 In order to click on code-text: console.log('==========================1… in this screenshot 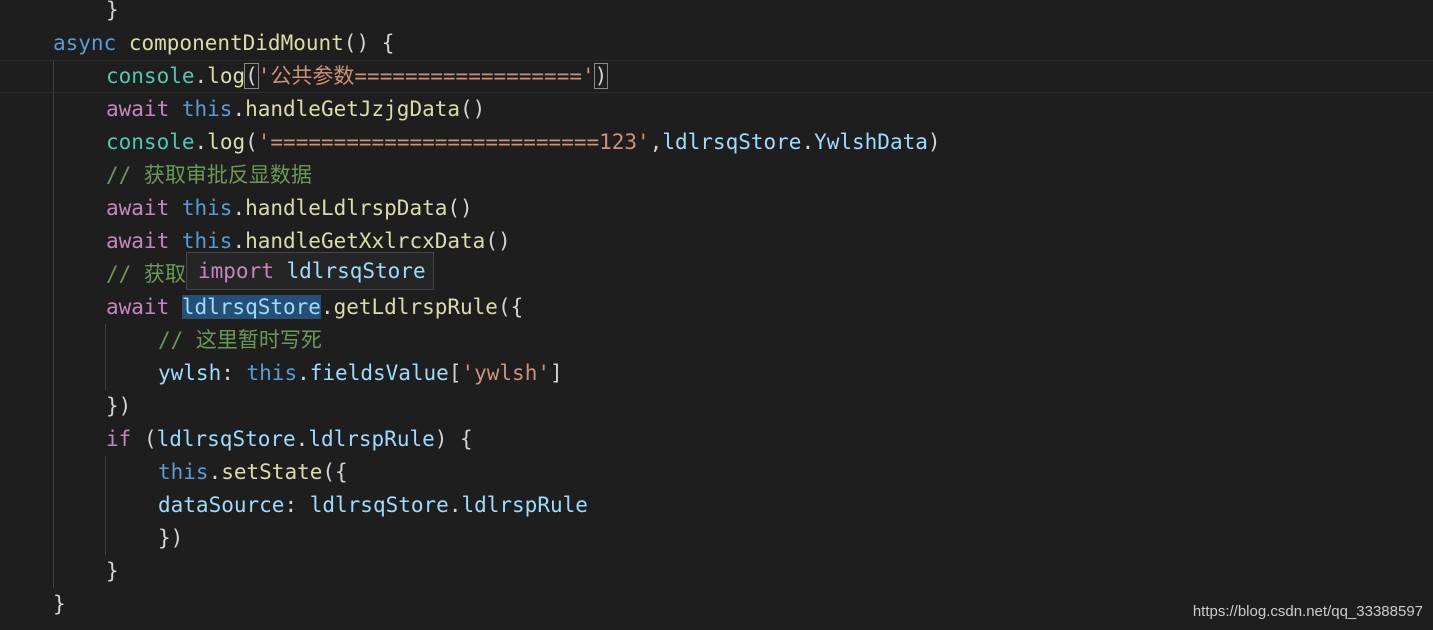, I will do `click(523, 142)`.